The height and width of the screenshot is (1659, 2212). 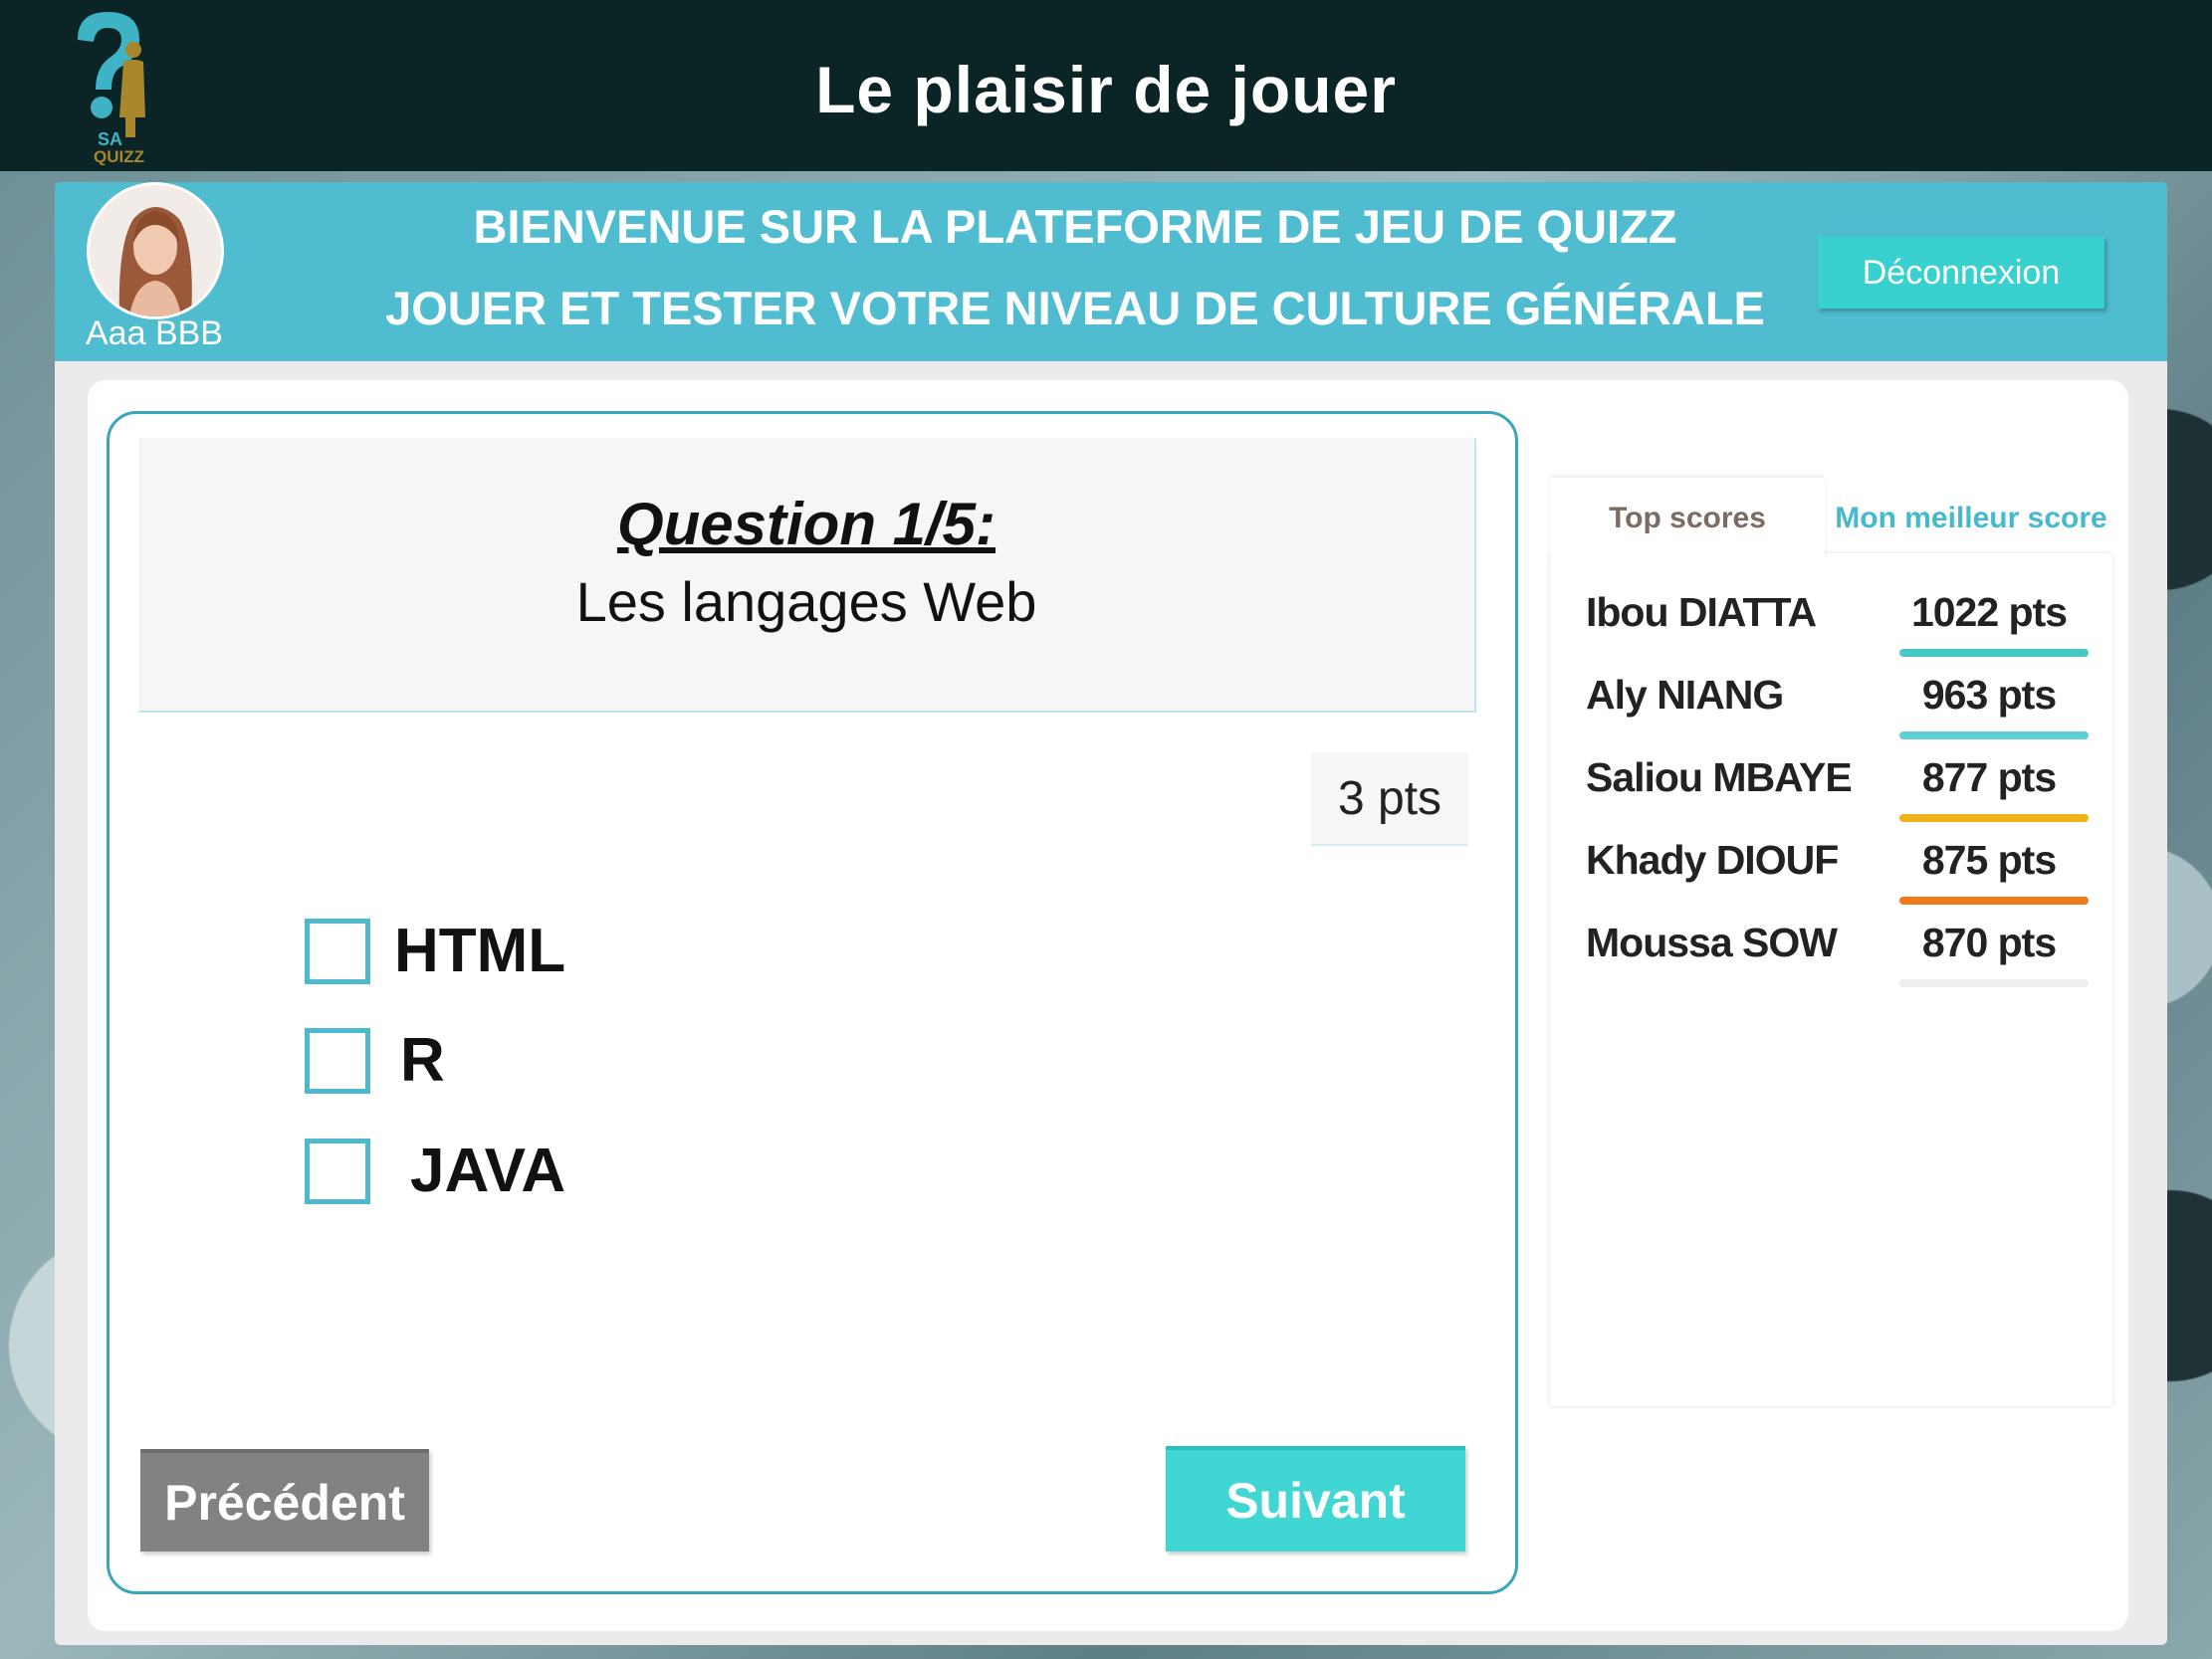 What do you see at coordinates (1687, 518) in the screenshot?
I see `tab-top-scores: Top scores` at bounding box center [1687, 518].